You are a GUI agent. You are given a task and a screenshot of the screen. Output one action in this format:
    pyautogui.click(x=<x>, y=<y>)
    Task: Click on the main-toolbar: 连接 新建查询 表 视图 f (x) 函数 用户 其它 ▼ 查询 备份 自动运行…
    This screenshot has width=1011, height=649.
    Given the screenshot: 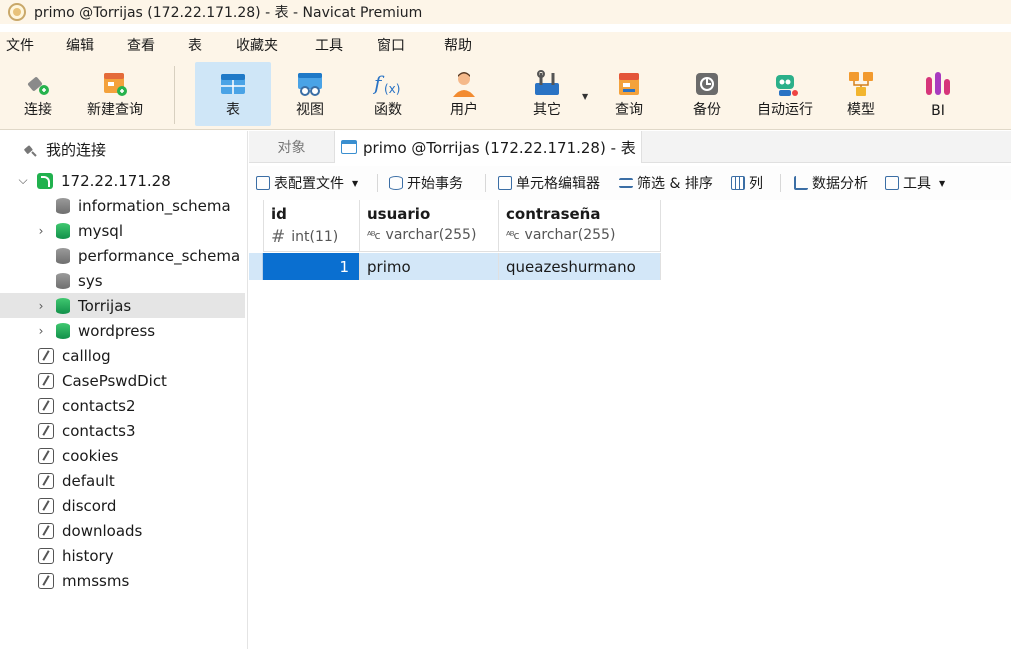 What is the action you would take?
    pyautogui.click(x=505, y=94)
    